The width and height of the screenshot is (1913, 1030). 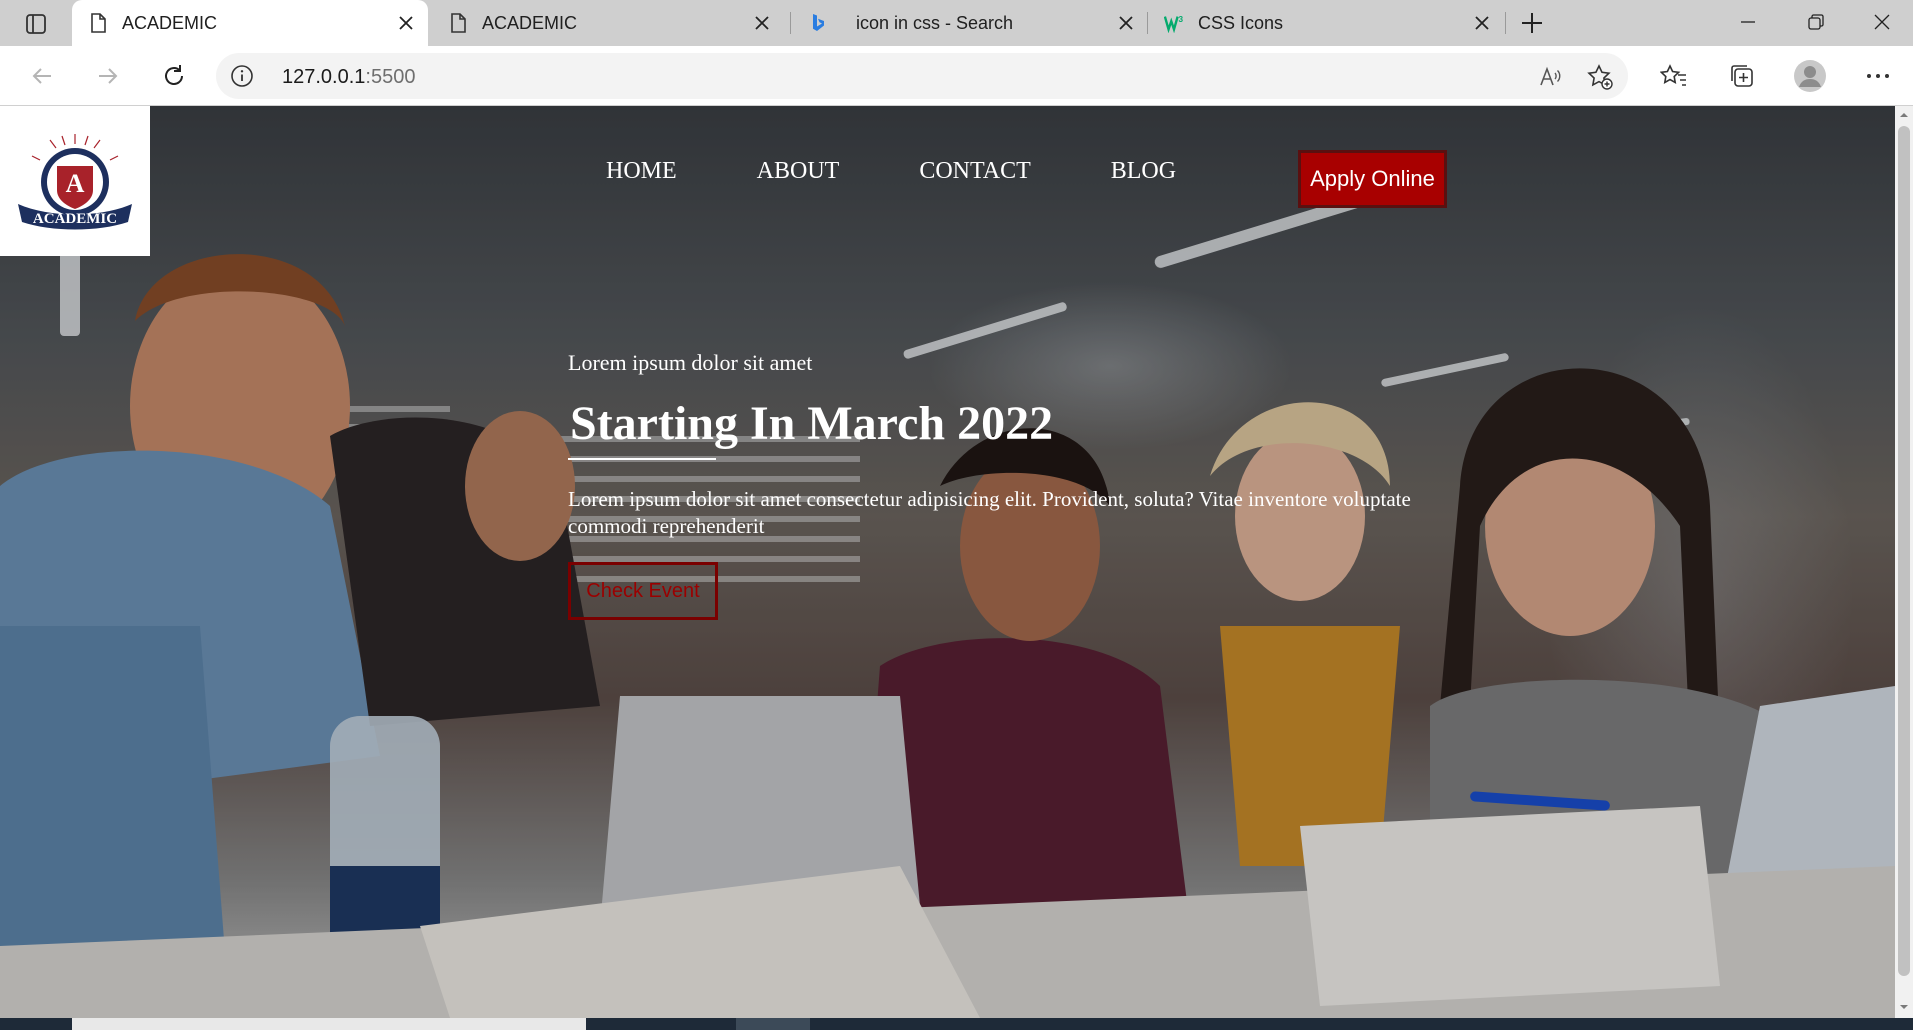 I want to click on favorites-button, so click(x=1674, y=76).